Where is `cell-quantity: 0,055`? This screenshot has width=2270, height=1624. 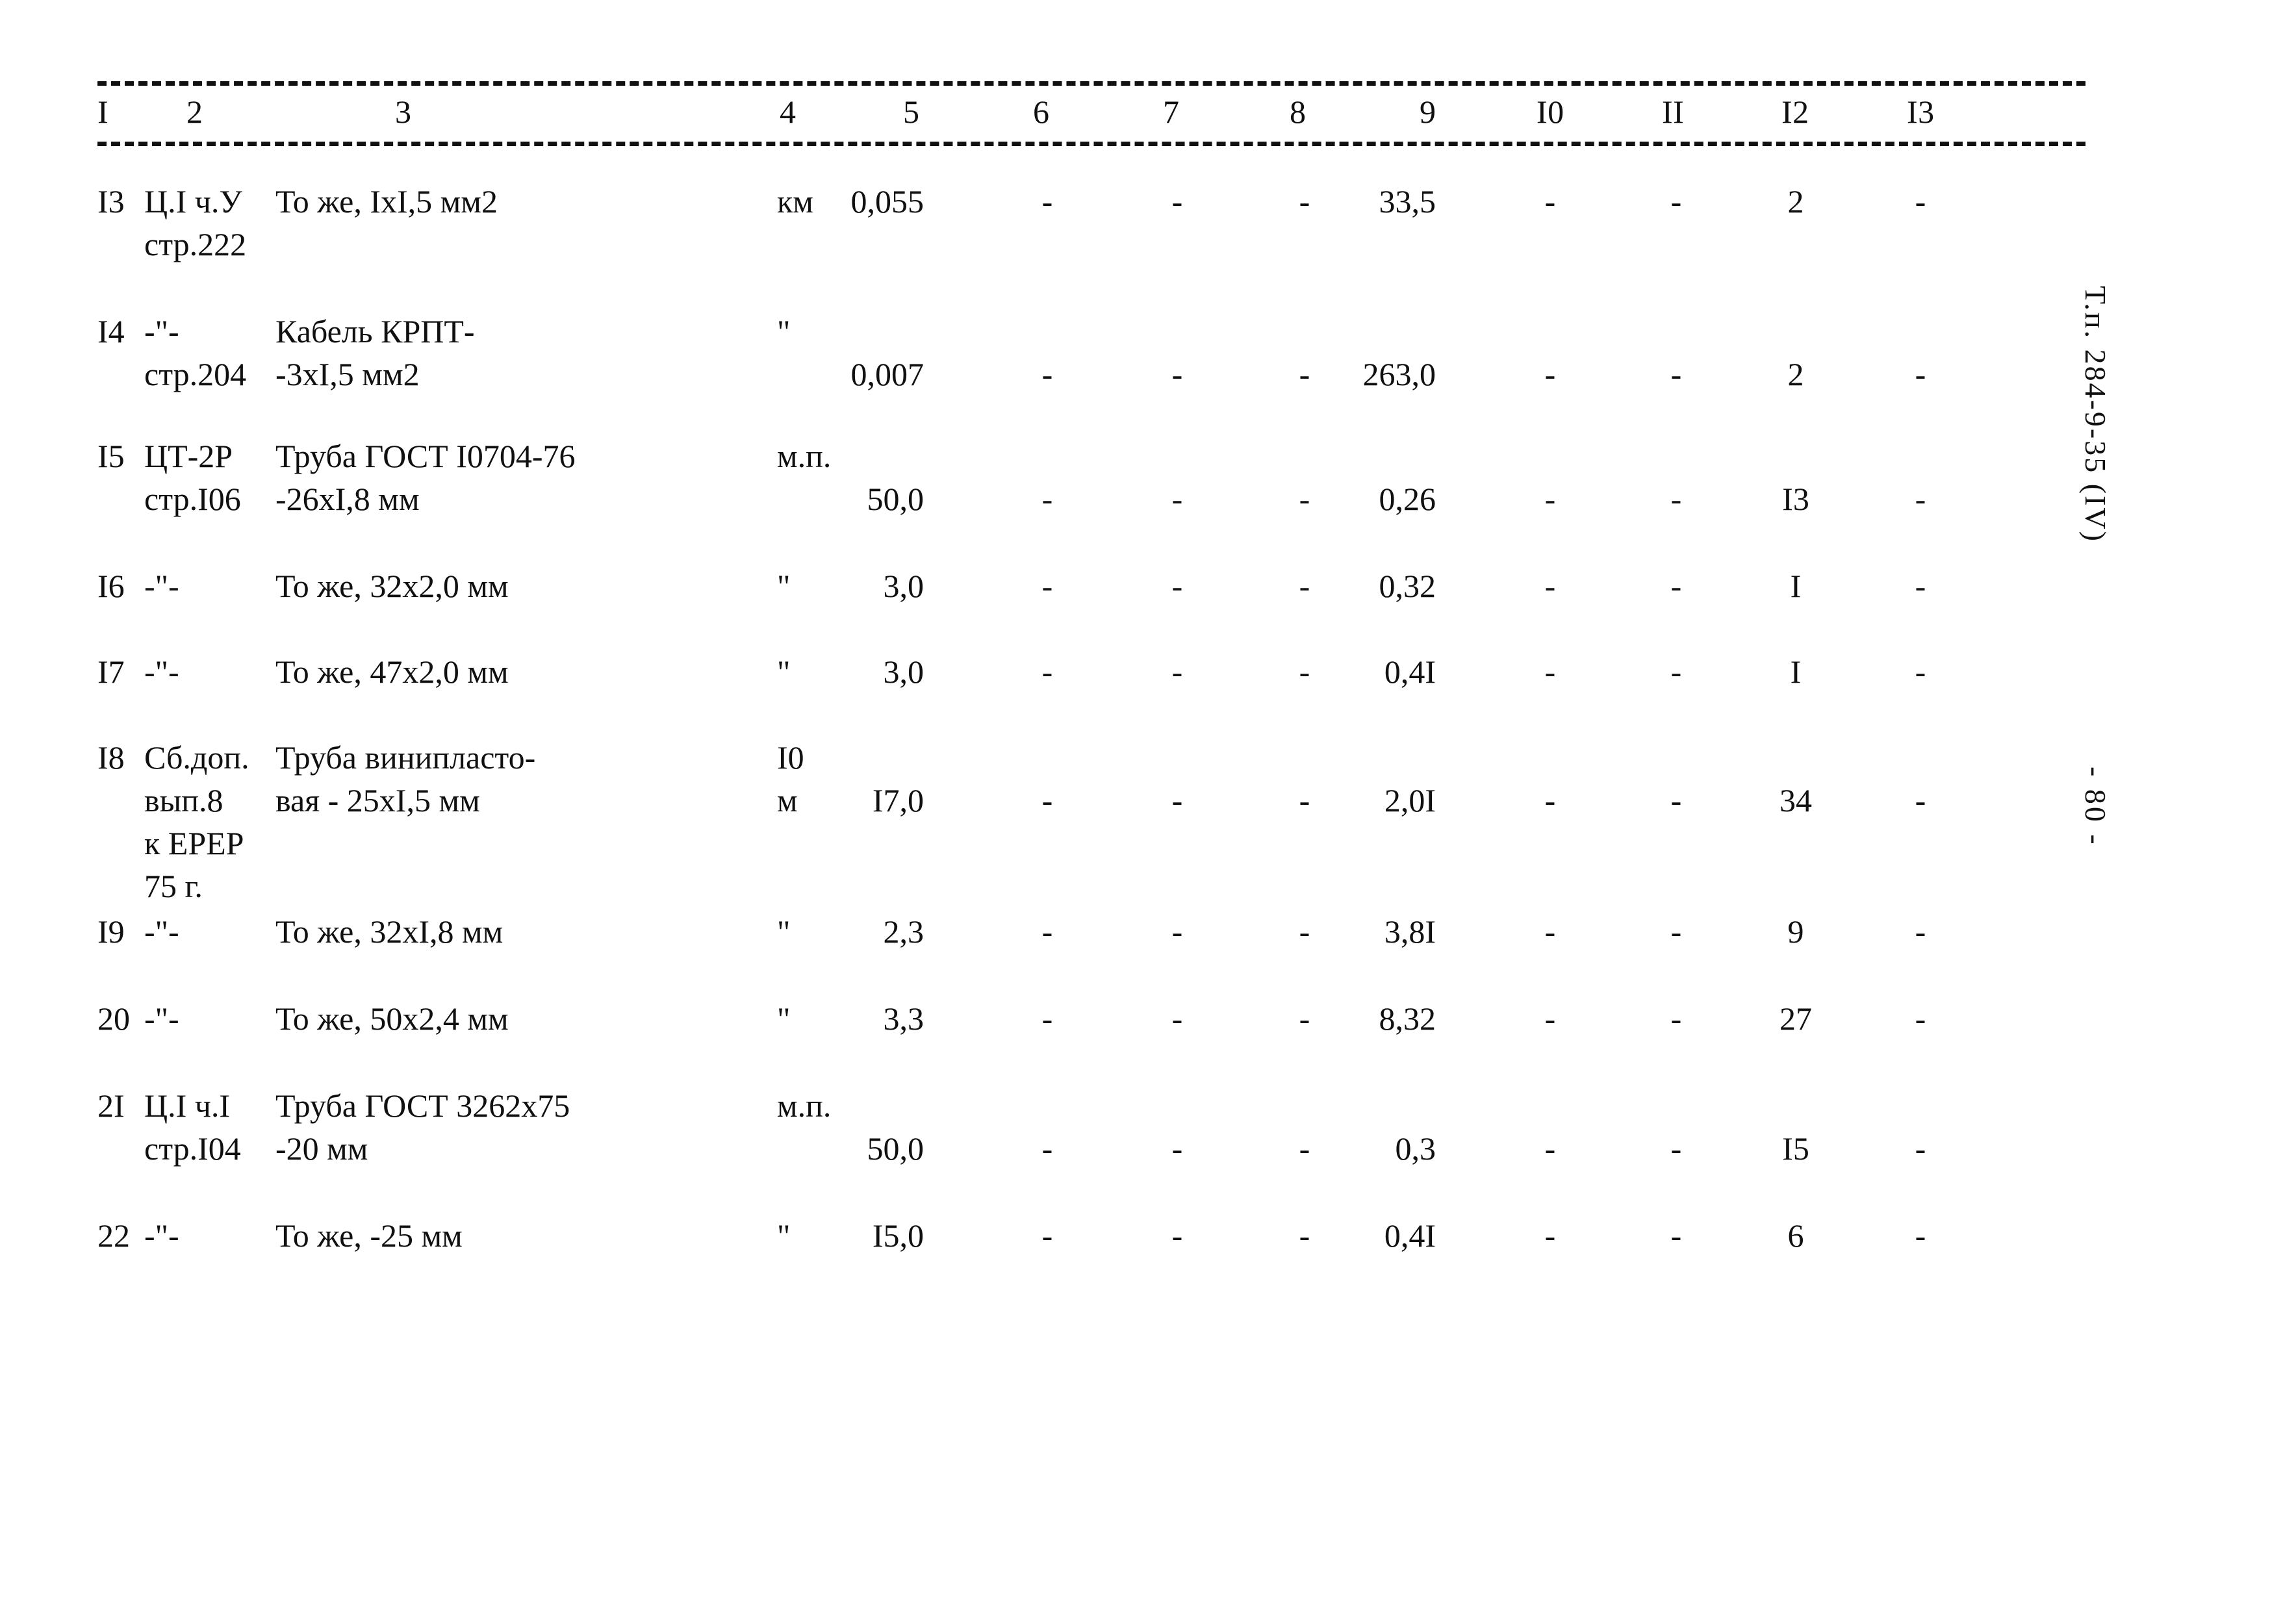 cell-quantity: 0,055 is located at coordinates (887, 201).